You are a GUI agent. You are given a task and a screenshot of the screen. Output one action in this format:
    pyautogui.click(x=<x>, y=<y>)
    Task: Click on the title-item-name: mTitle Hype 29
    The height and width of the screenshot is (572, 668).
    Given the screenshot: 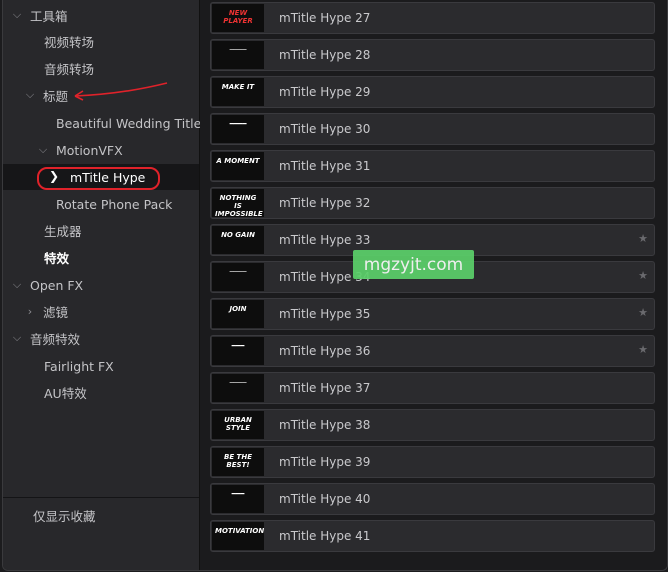 What is the action you would take?
    pyautogui.click(x=325, y=92)
    